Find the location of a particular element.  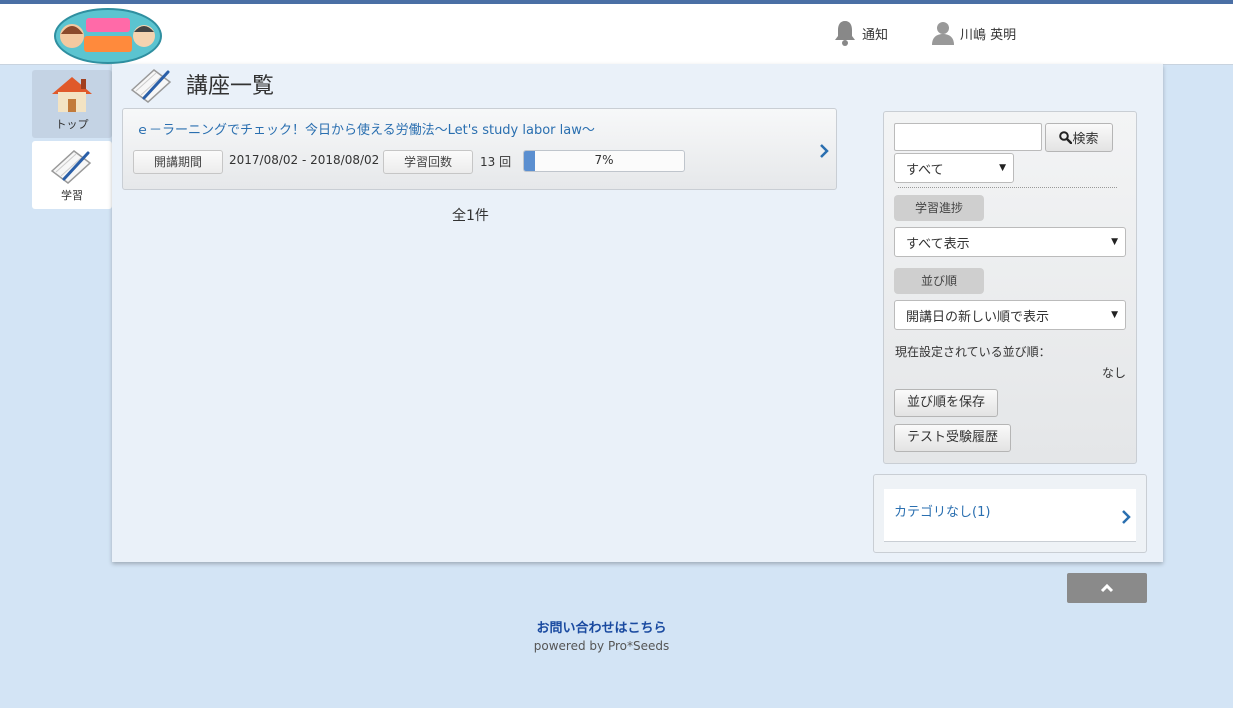

test-history-button: テスト受験履歴 is located at coordinates (953, 438).